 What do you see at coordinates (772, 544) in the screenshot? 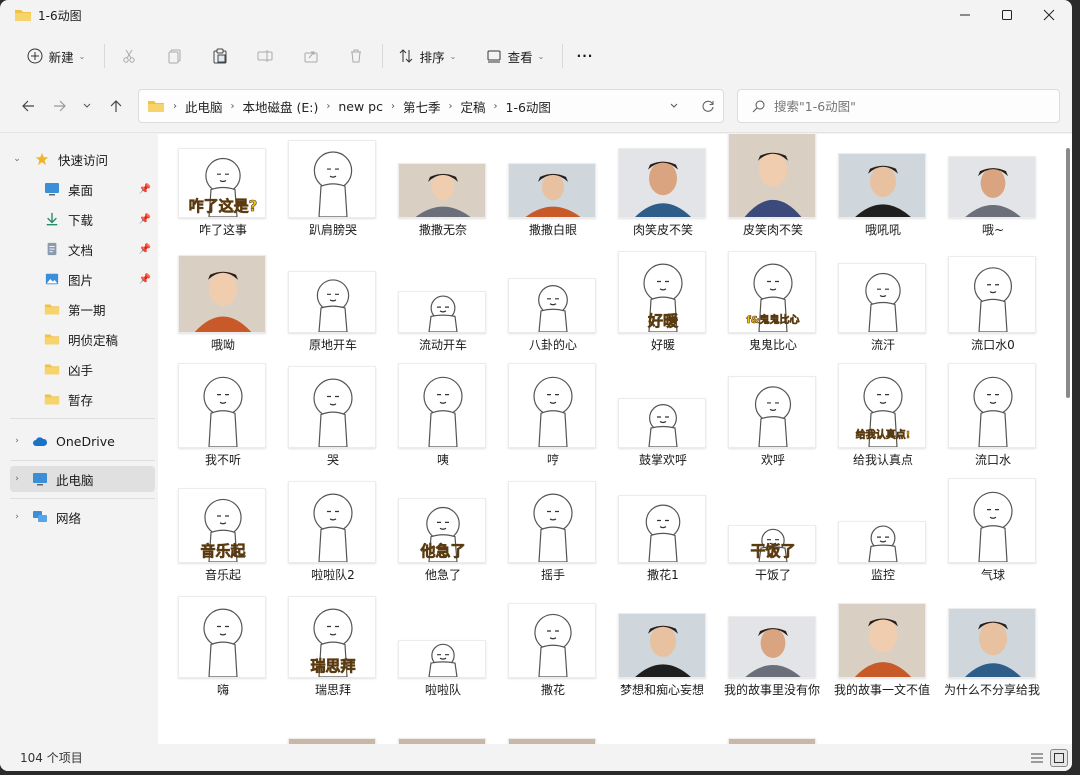
I see `file-thumbnail: 干饭了` at bounding box center [772, 544].